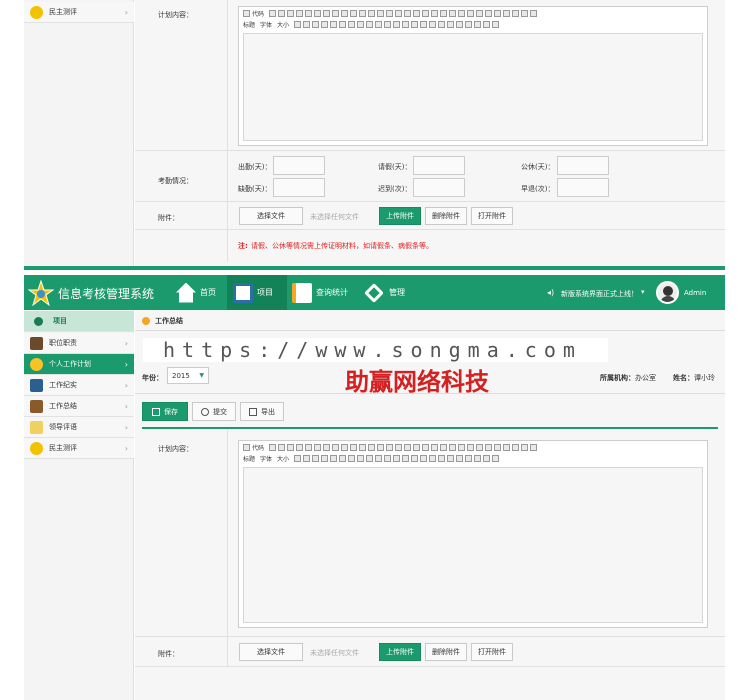 This screenshot has width=750, height=700. I want to click on leave-days-label: 请假(天)：, so click(395, 167).